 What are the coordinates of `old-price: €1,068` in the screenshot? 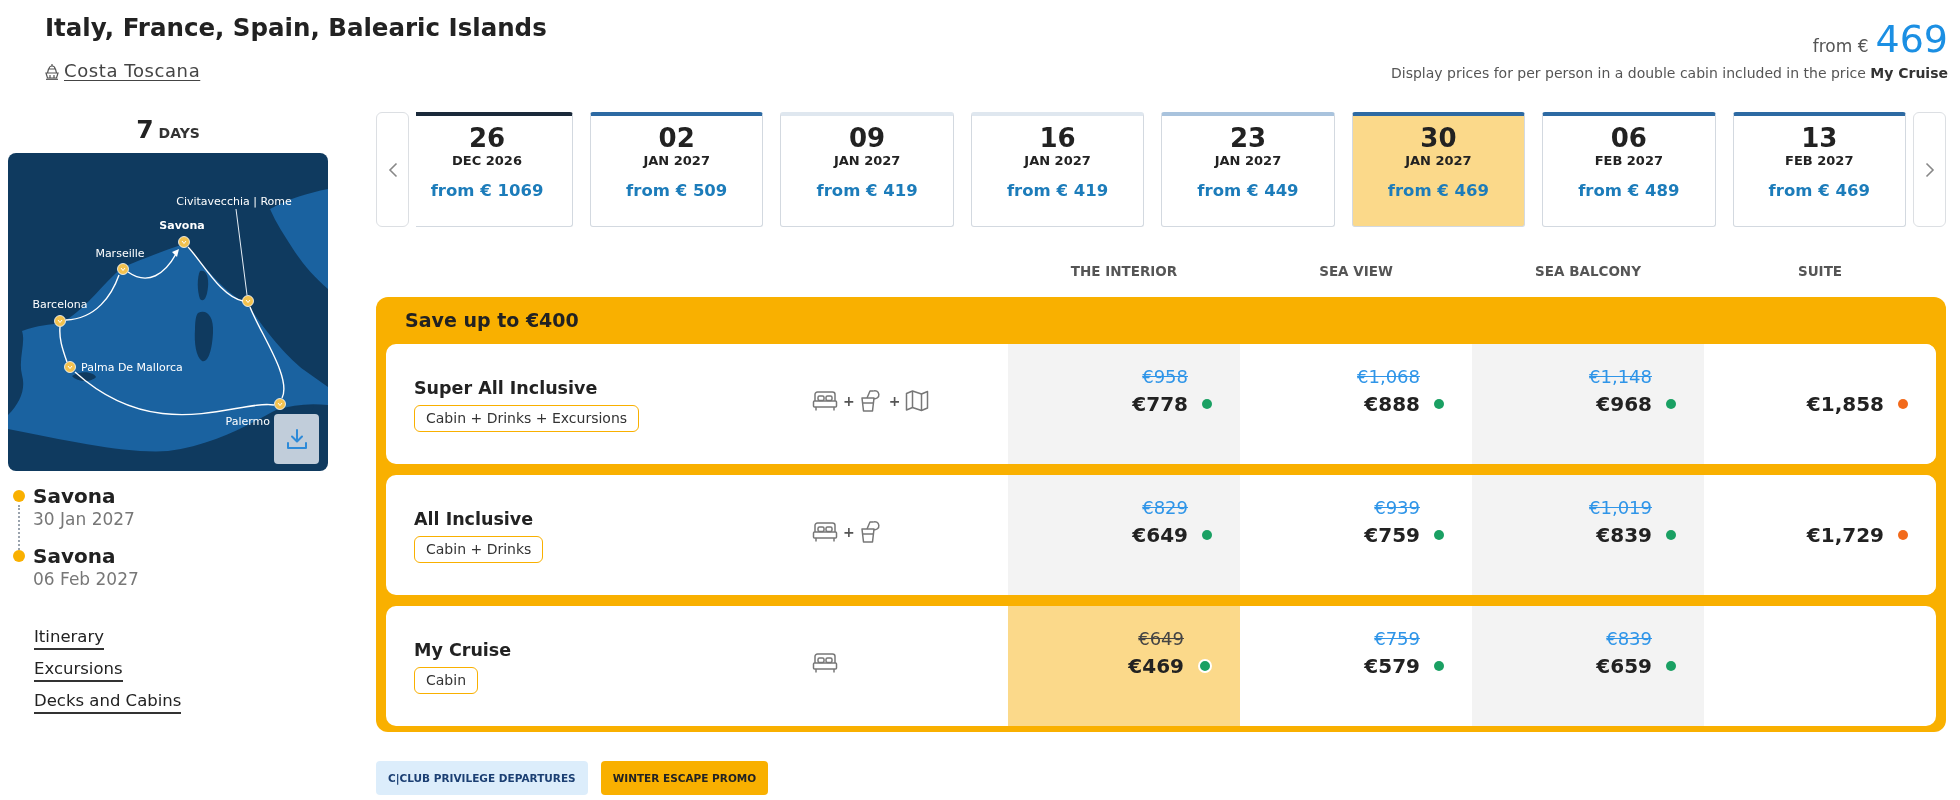 It's located at (1388, 377).